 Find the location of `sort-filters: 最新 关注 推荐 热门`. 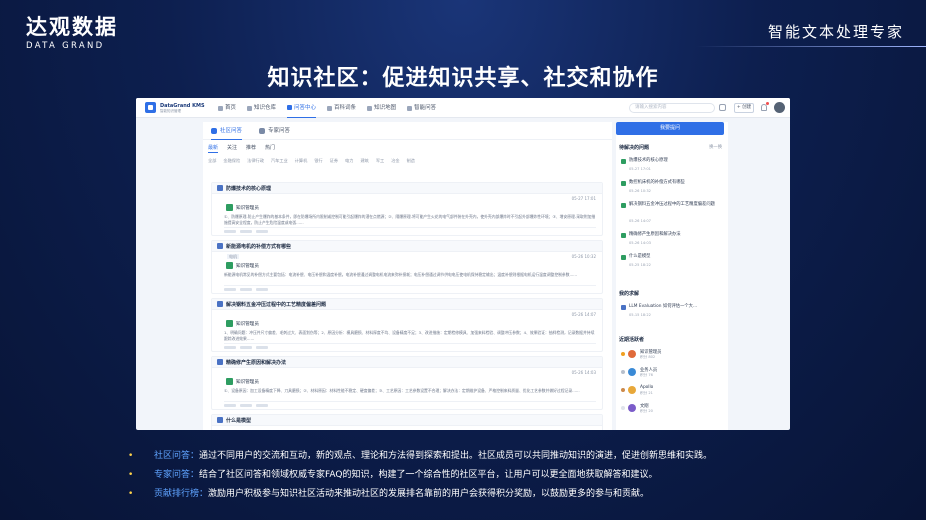

sort-filters: 最新 关注 推荐 热门 is located at coordinates (246, 148).